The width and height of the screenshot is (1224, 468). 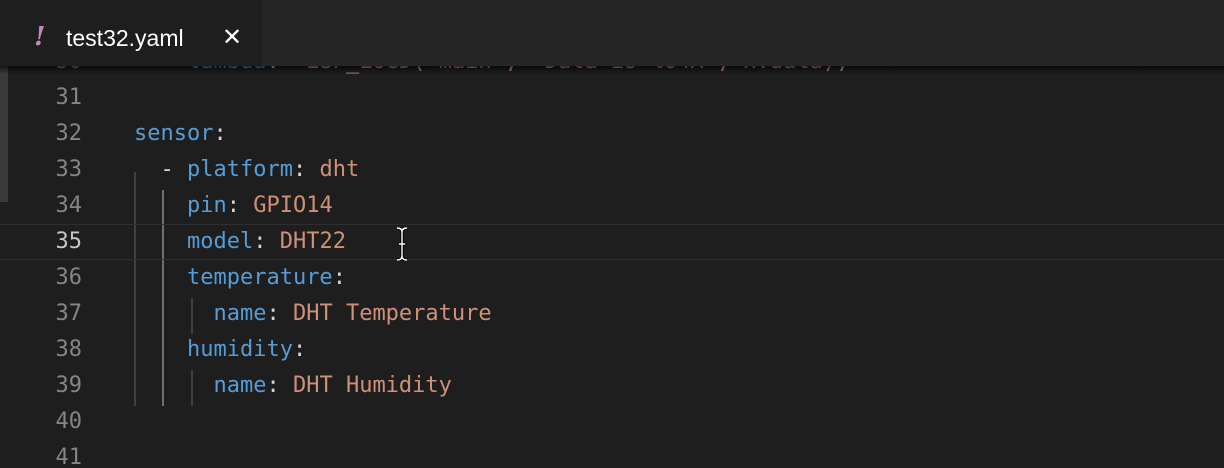 I want to click on yaml-value: GPIO14, so click(x=293, y=205).